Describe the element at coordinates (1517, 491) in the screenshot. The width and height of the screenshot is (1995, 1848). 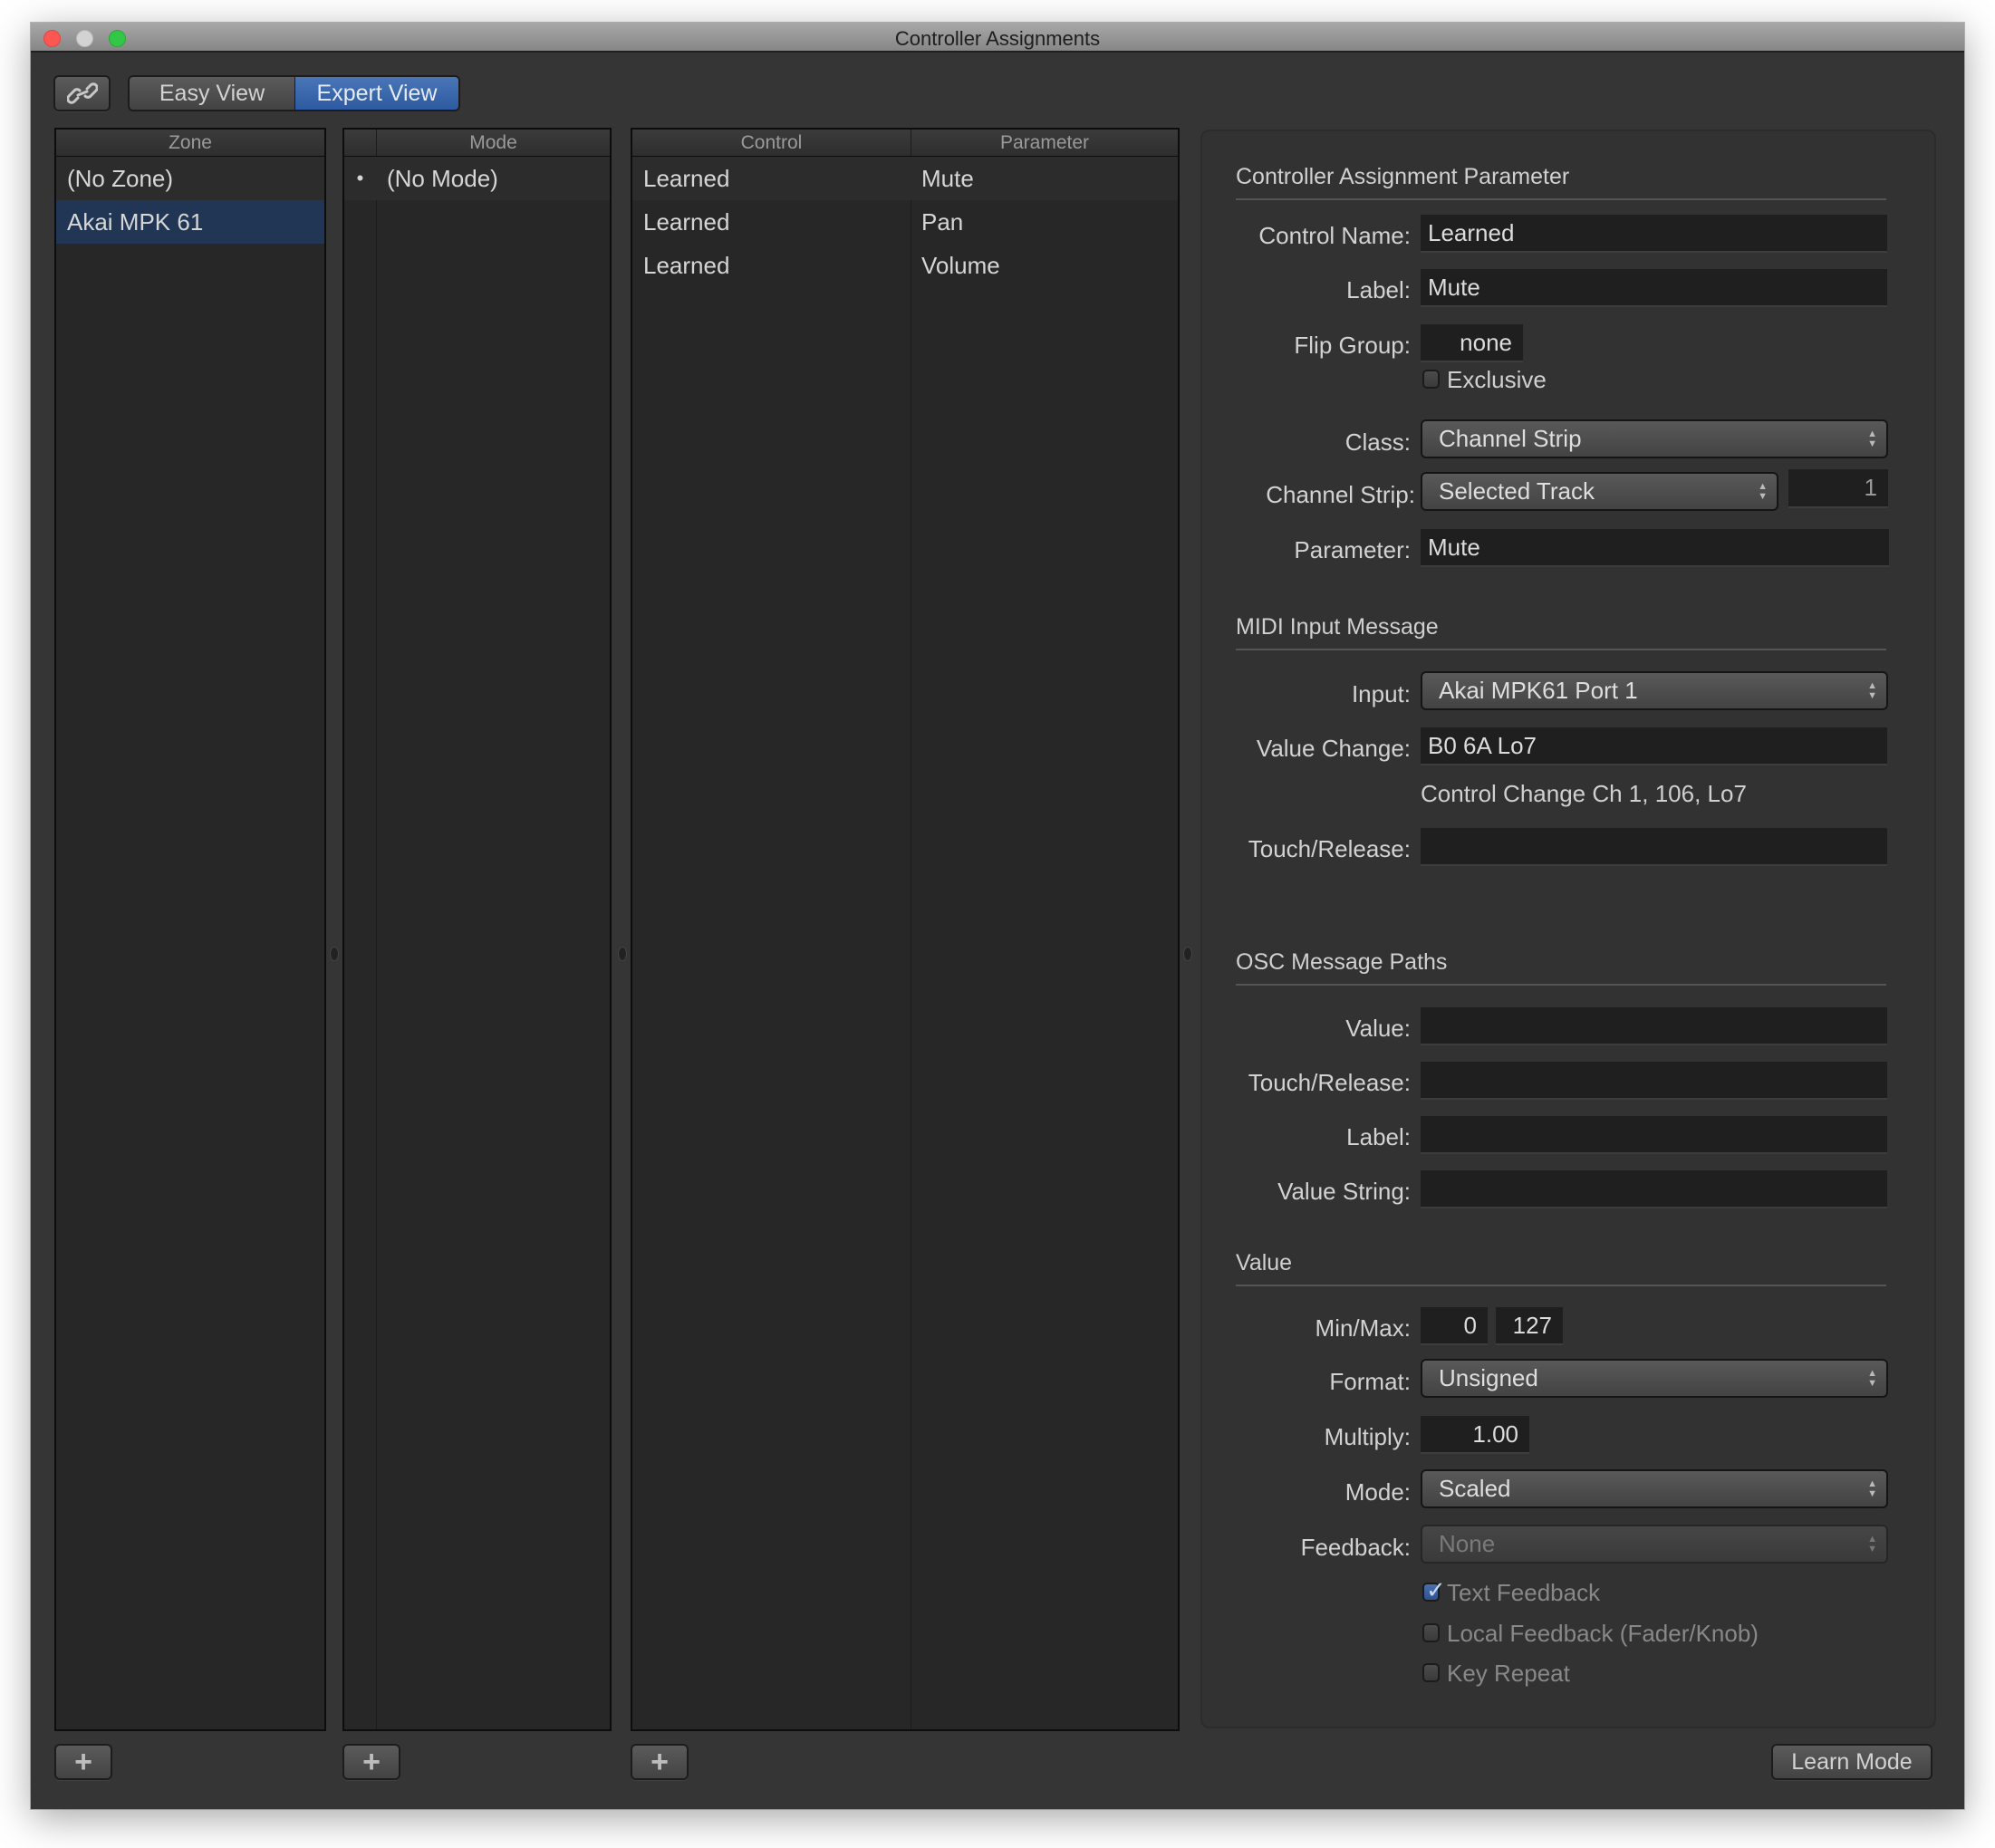
I see `channel-strip-value: Selected Track` at that location.